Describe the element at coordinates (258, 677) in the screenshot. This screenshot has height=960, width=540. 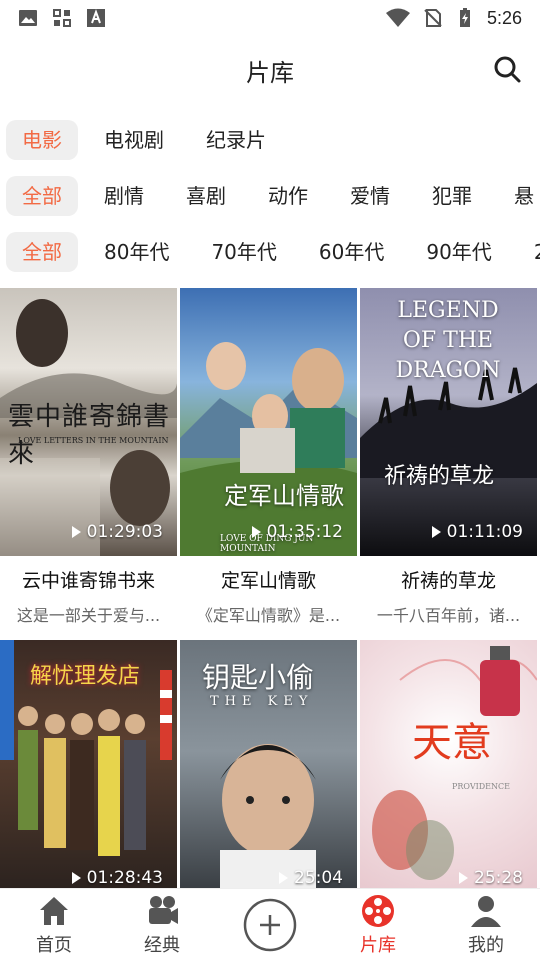
I see `poster-title: 钥匙小偷` at that location.